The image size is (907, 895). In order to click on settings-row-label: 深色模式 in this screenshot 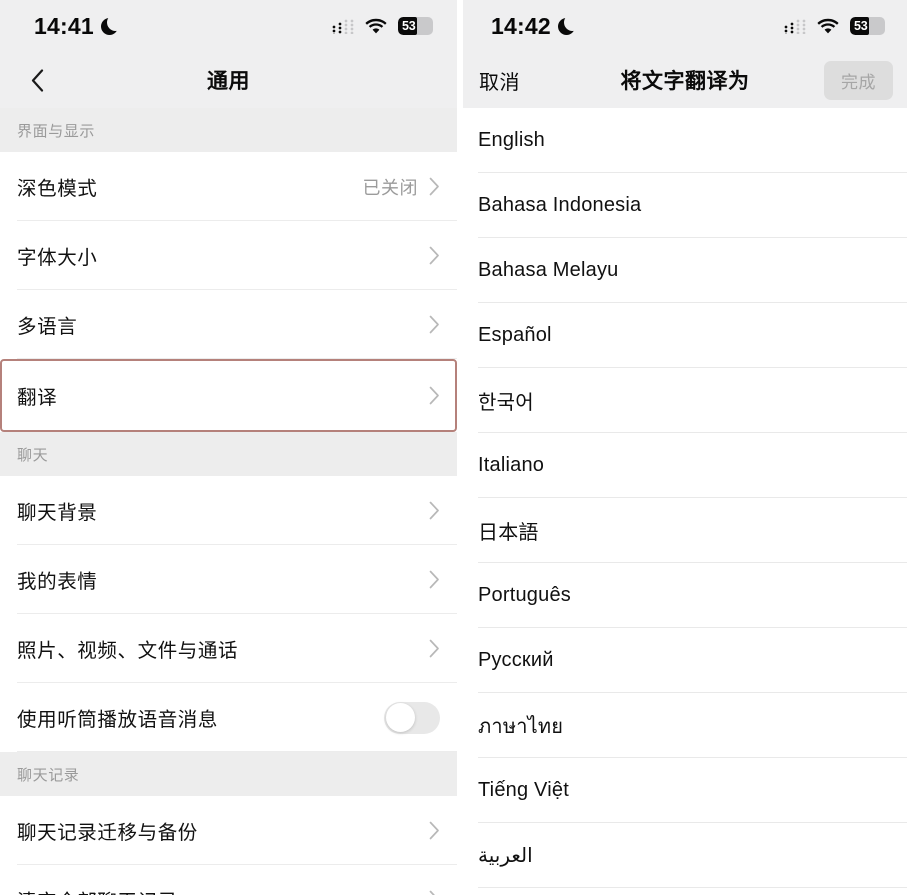, I will do `click(57, 189)`.